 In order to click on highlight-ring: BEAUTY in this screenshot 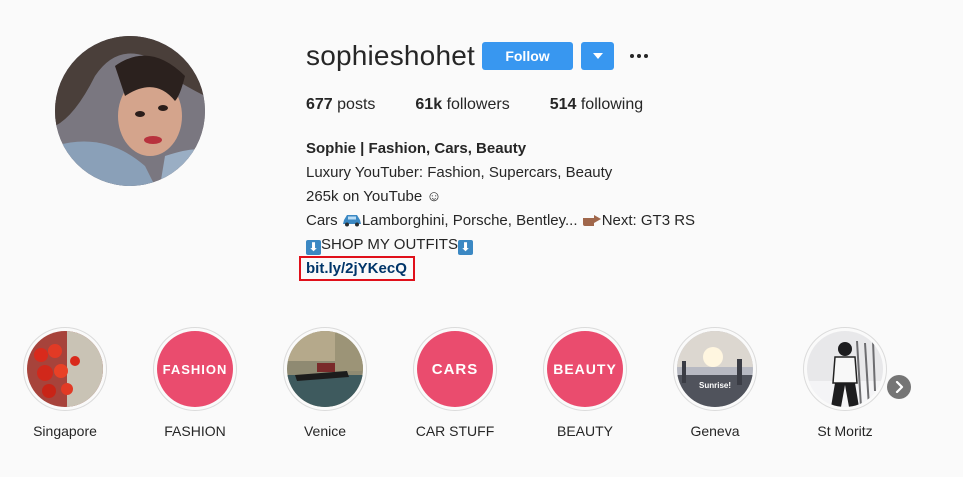, I will do `click(585, 369)`.